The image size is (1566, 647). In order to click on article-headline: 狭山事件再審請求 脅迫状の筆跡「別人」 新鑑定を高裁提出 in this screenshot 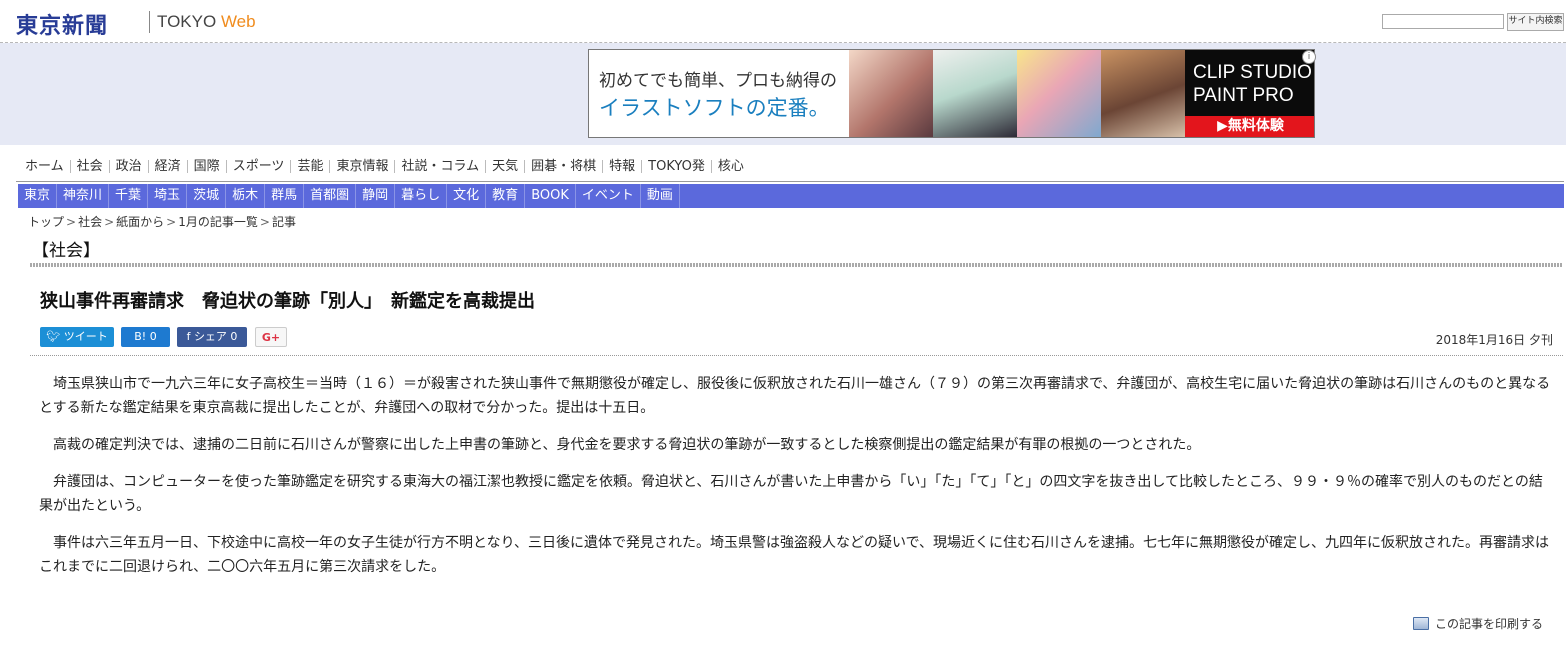, I will do `click(287, 301)`.